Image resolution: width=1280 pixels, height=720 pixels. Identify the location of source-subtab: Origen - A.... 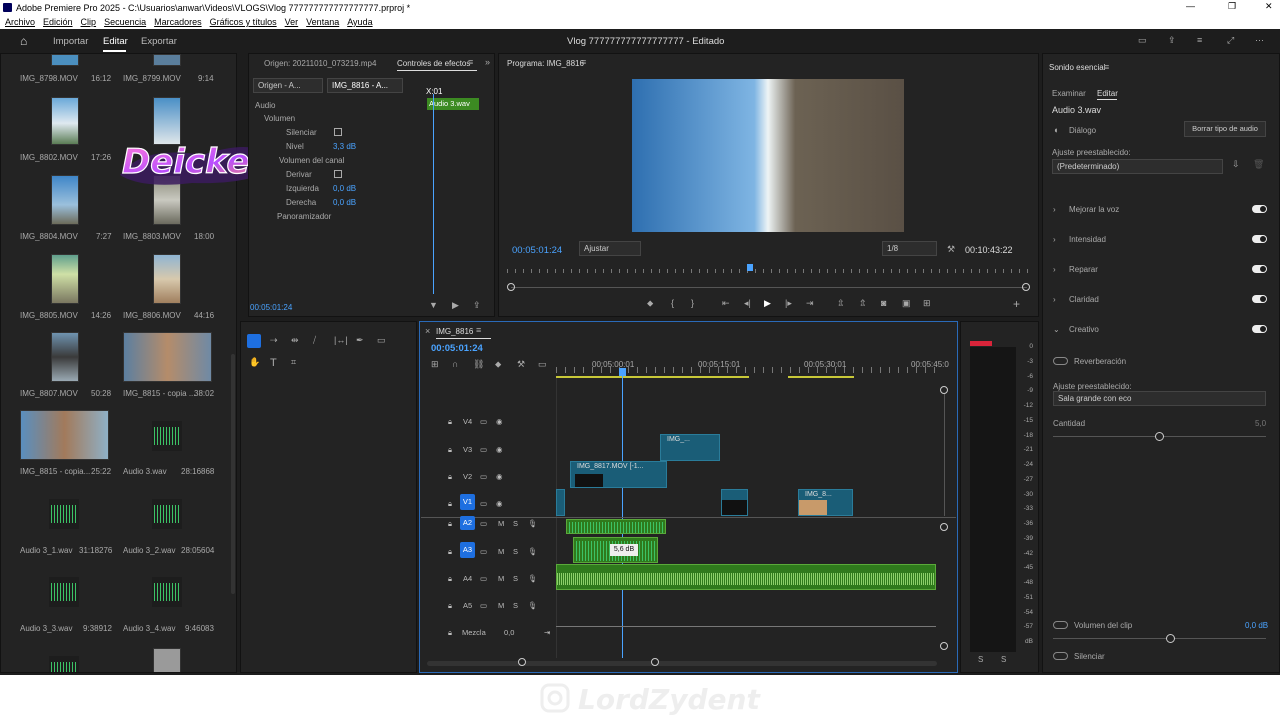
(288, 85).